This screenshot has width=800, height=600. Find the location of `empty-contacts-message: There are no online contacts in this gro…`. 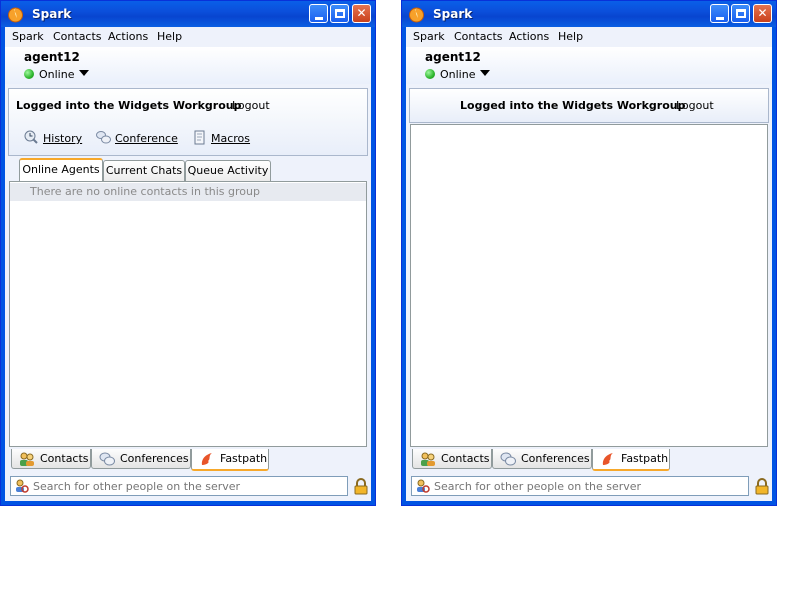

empty-contacts-message: There are no online contacts in this gro… is located at coordinates (188, 192).